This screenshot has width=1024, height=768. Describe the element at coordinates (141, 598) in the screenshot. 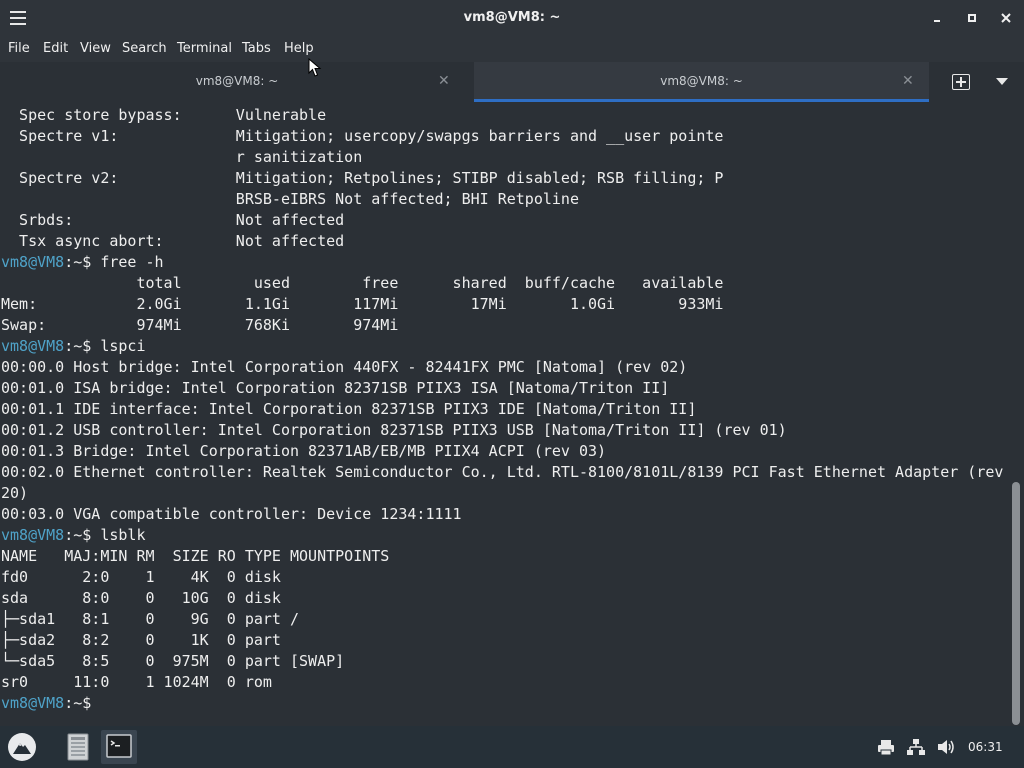

I see `terminal-output-line: sda 8:0 0 10G 0 disk` at that location.